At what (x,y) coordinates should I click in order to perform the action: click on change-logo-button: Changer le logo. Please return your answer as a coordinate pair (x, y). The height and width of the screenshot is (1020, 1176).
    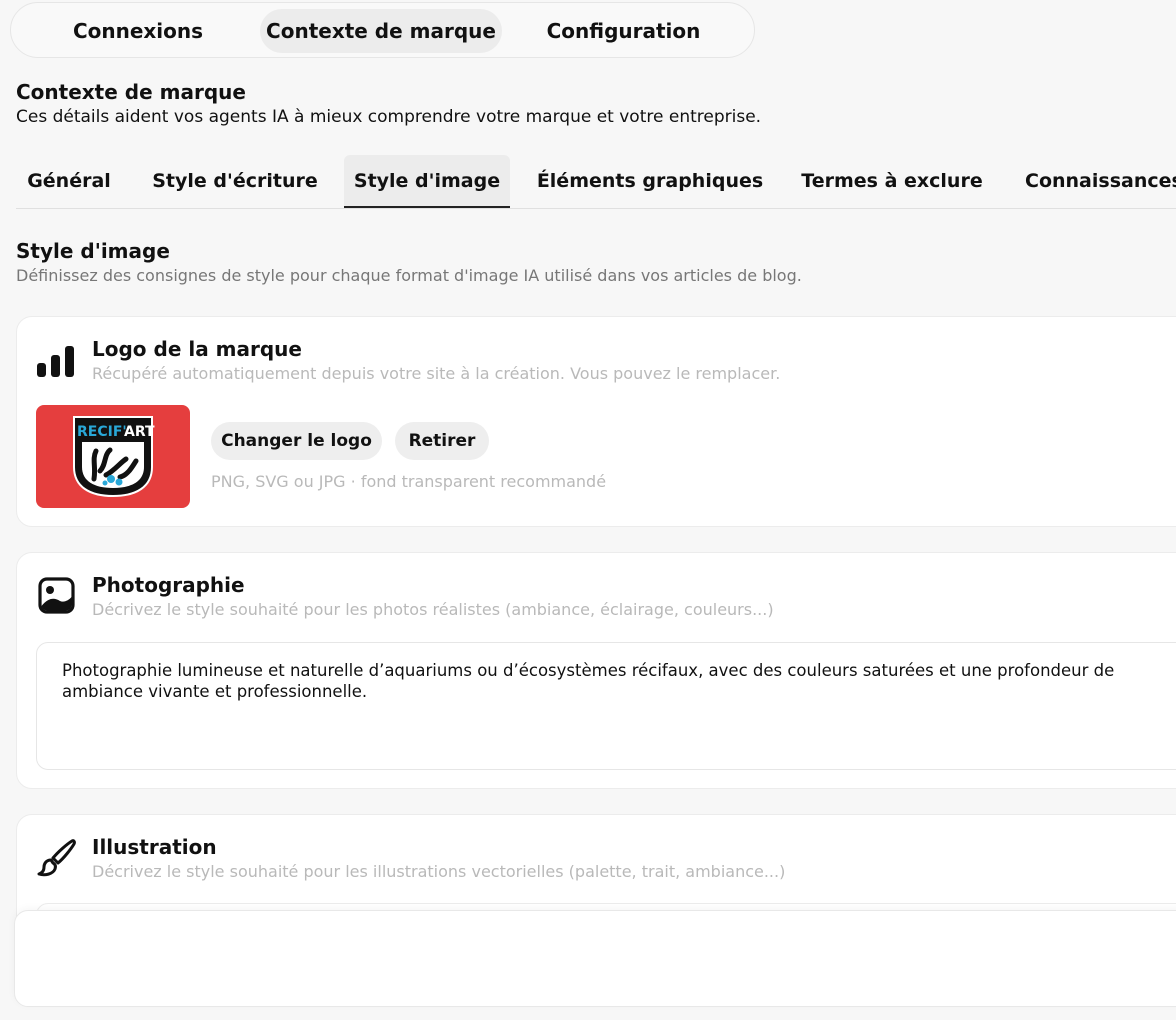
    Looking at the image, I should click on (296, 441).